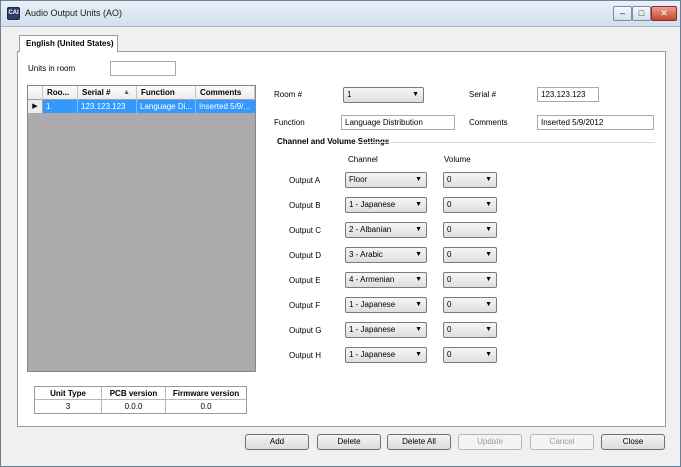 This screenshot has width=681, height=467. Describe the element at coordinates (366, 254) in the screenshot. I see `output-d-channel-value: 3 - Arabic` at that location.